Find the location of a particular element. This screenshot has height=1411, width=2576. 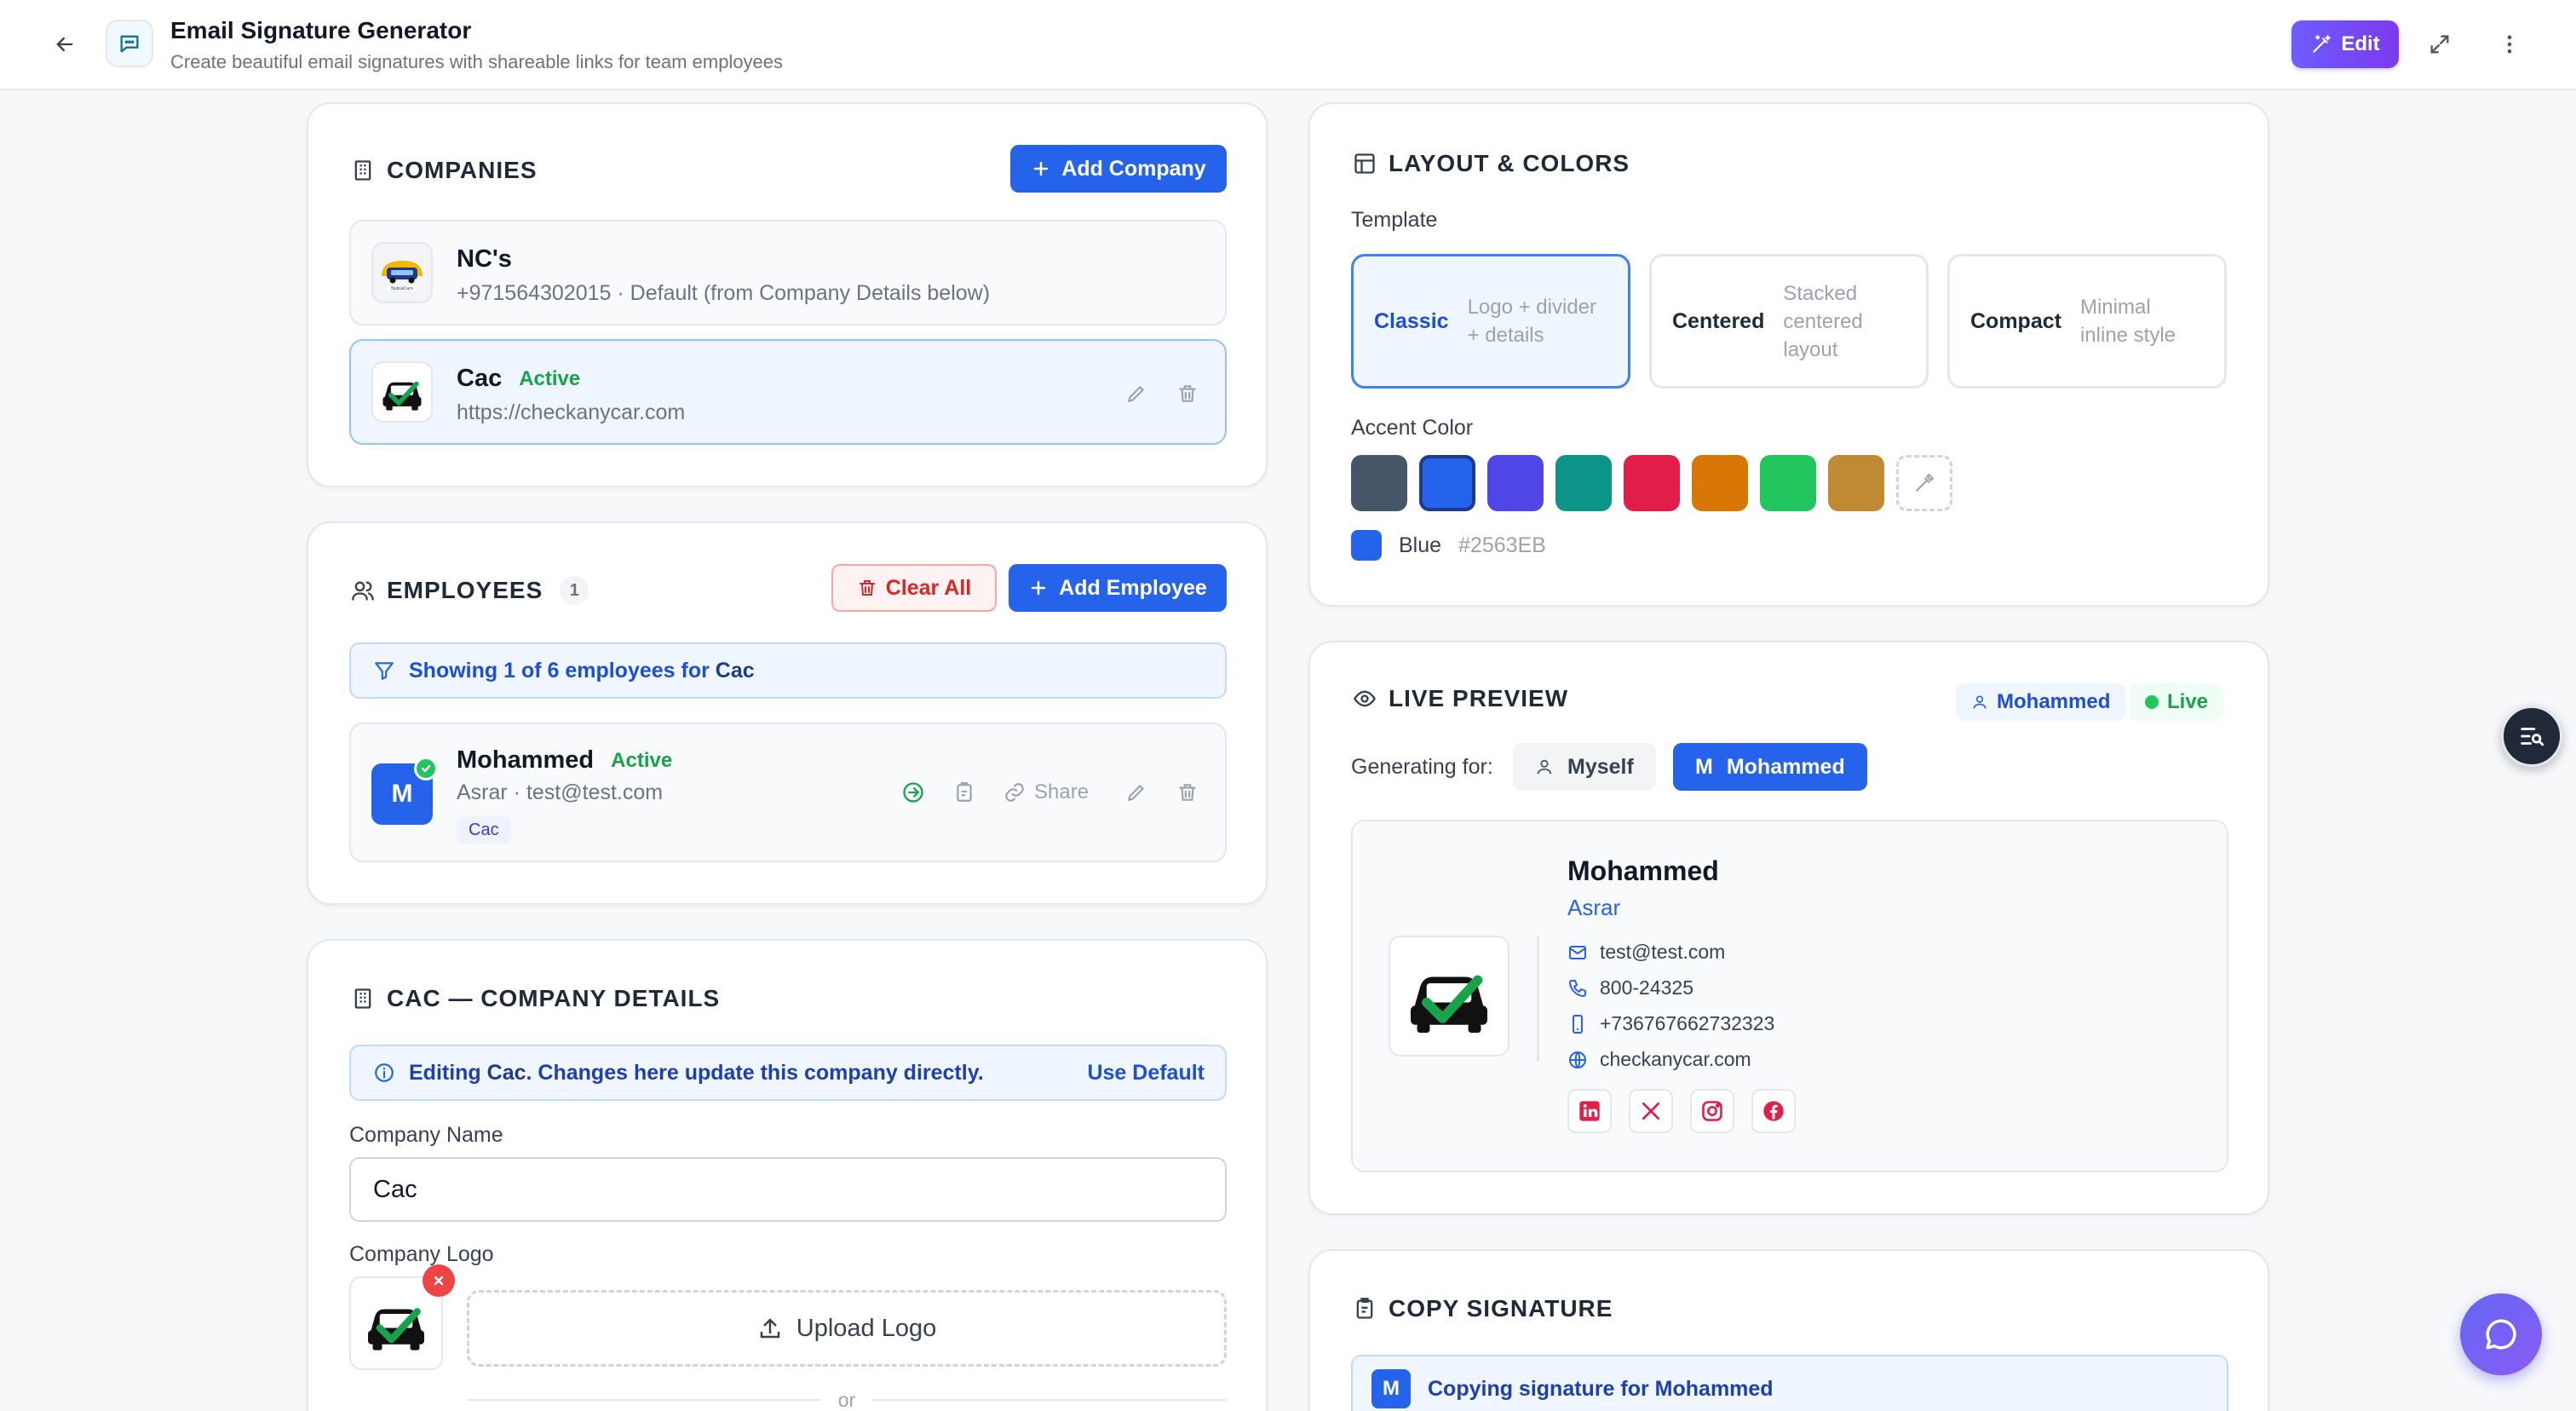

floating-menu-button is located at coordinates (2531, 736).